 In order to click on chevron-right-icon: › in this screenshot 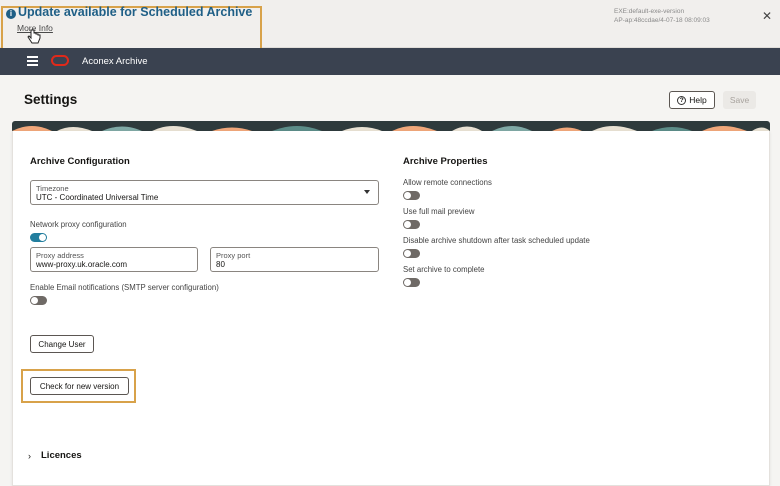, I will do `click(29, 456)`.